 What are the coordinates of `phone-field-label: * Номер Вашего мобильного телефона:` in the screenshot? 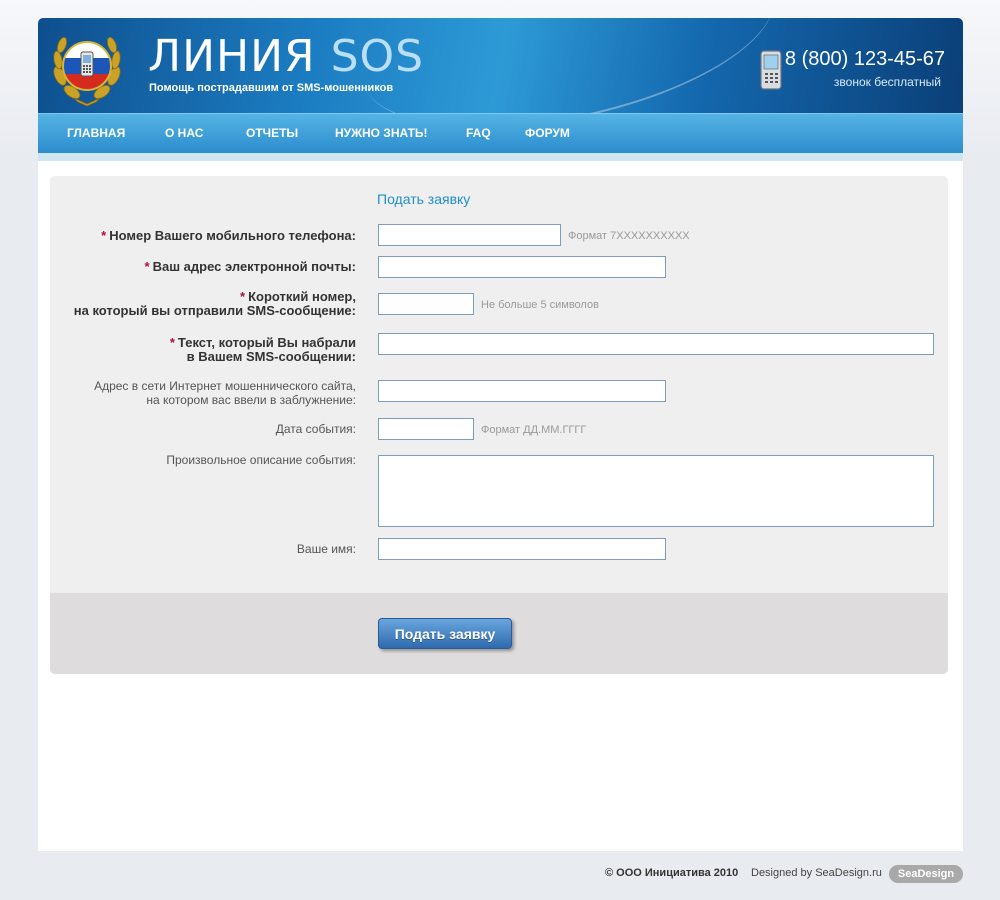 It's located at (228, 236).